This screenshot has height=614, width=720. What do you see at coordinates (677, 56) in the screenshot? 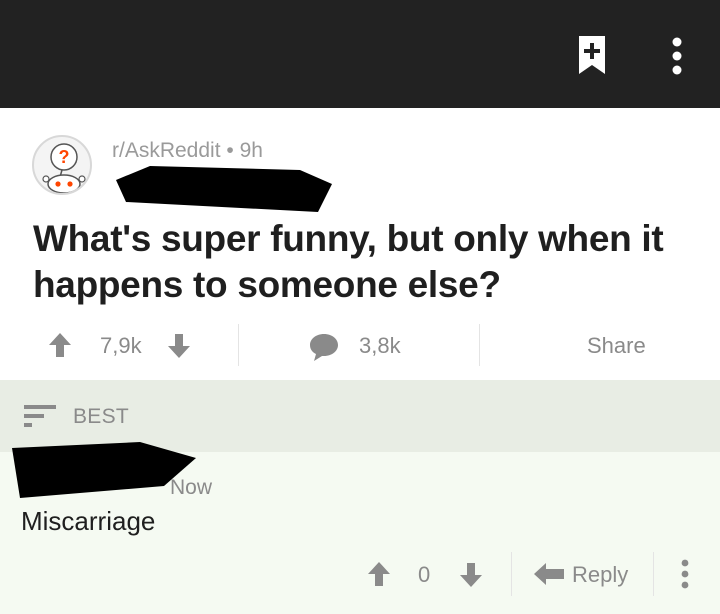
I see `more-vertical-icon` at bounding box center [677, 56].